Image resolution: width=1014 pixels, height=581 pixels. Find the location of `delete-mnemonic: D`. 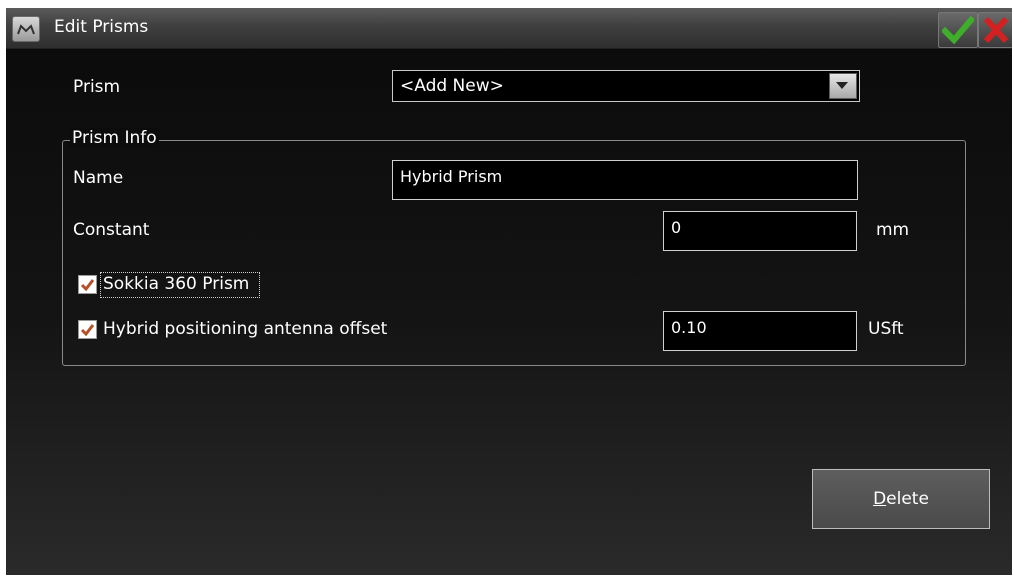

delete-mnemonic: D is located at coordinates (880, 499).